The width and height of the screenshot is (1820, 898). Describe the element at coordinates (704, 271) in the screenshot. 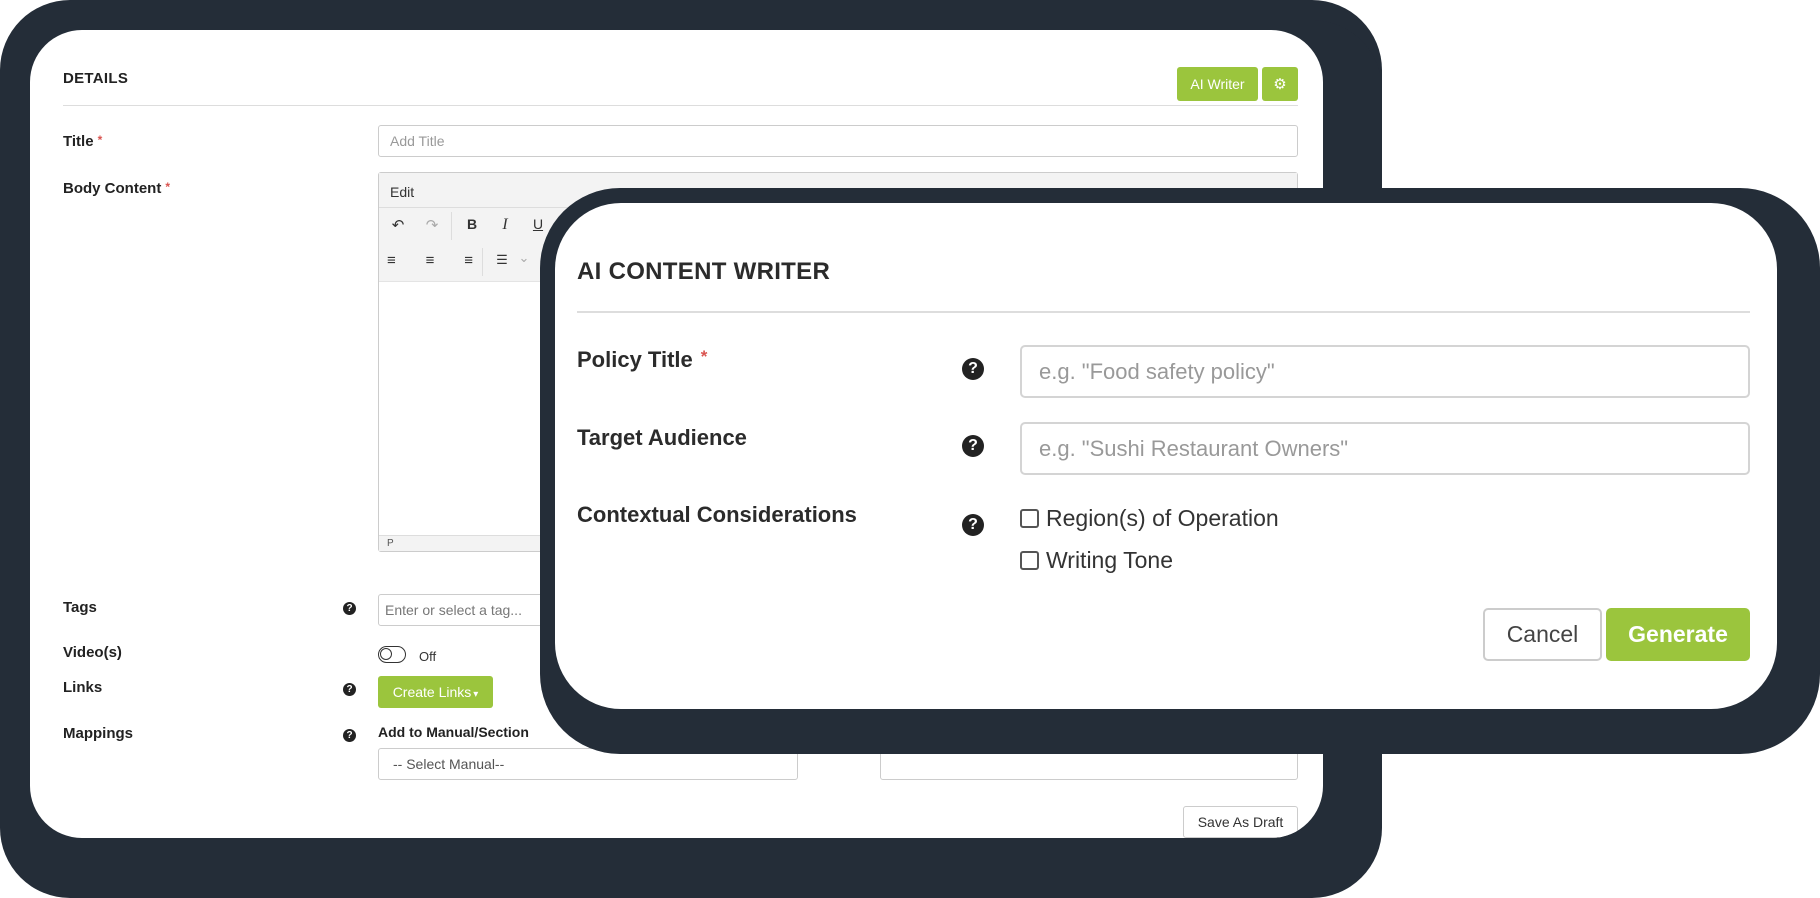

I see `modal-title: AI CONTENT WRITER` at that location.